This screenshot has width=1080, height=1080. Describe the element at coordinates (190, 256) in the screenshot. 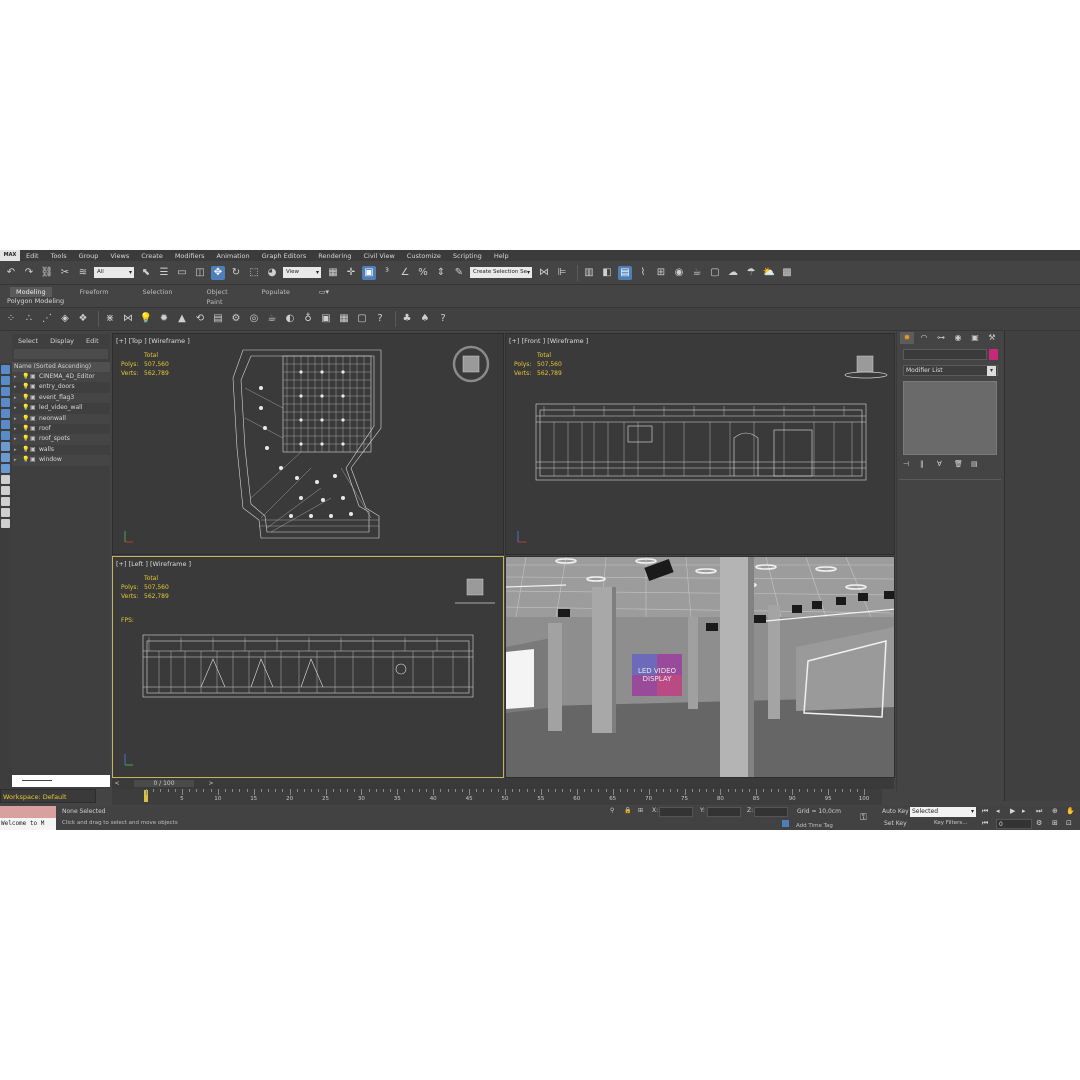

I see `menu-modifiers: Modifiers` at that location.